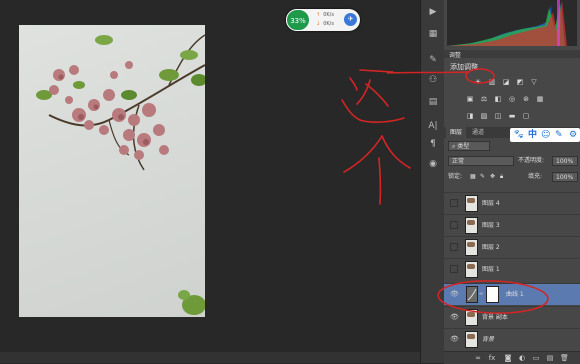 Image resolution: width=580 pixels, height=364 pixels. What do you see at coordinates (470, 116) in the screenshot?
I see `invert-icon: ◨` at bounding box center [470, 116].